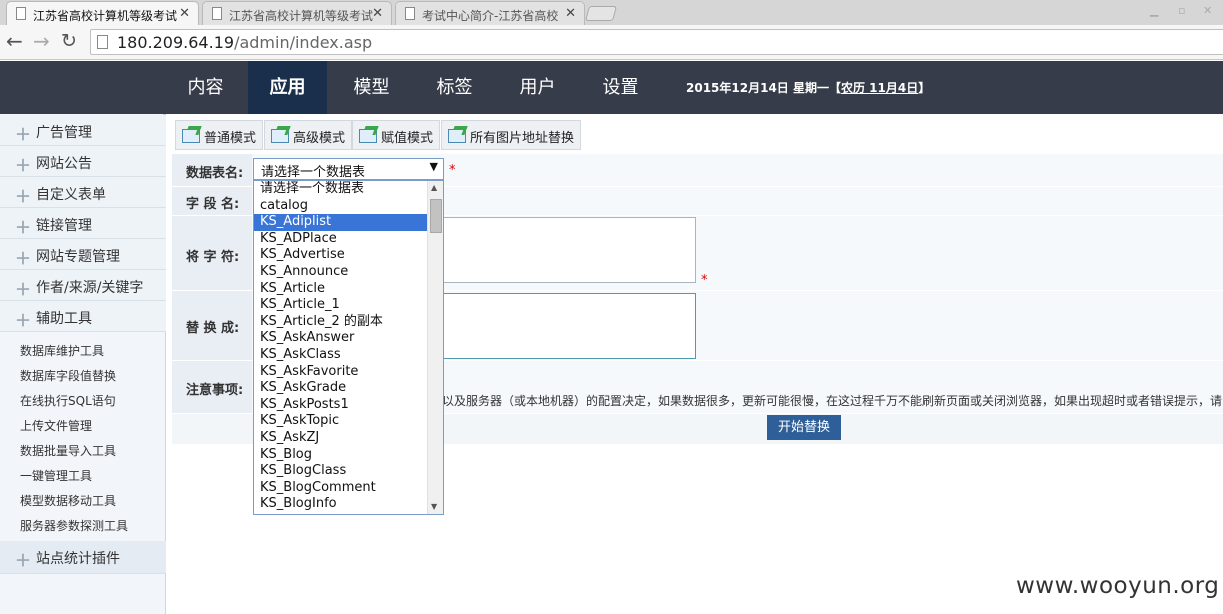 The image size is (1223, 614). Describe the element at coordinates (83, 285) in the screenshot. I see `sidebar-item-authors: ＋作者/来源/关键字` at that location.